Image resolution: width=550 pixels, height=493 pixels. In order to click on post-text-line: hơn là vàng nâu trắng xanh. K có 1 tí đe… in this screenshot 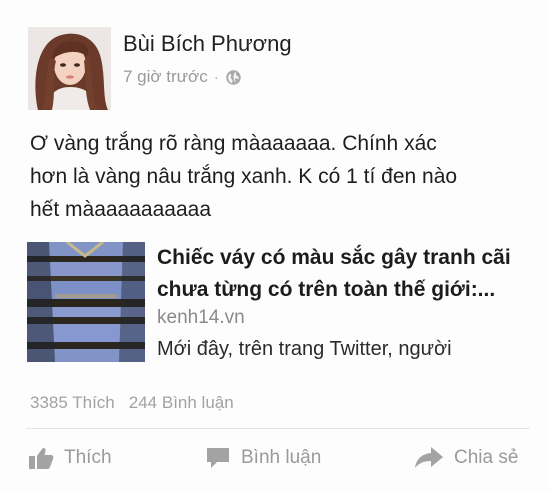, I will do `click(244, 176)`.